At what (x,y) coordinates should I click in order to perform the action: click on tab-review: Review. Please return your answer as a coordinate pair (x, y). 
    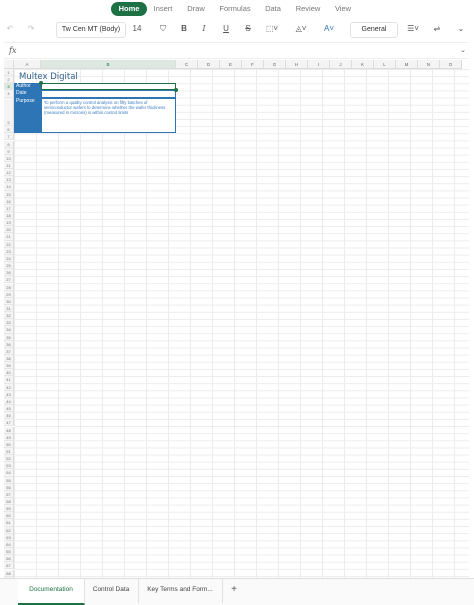
    Looking at the image, I should click on (308, 9).